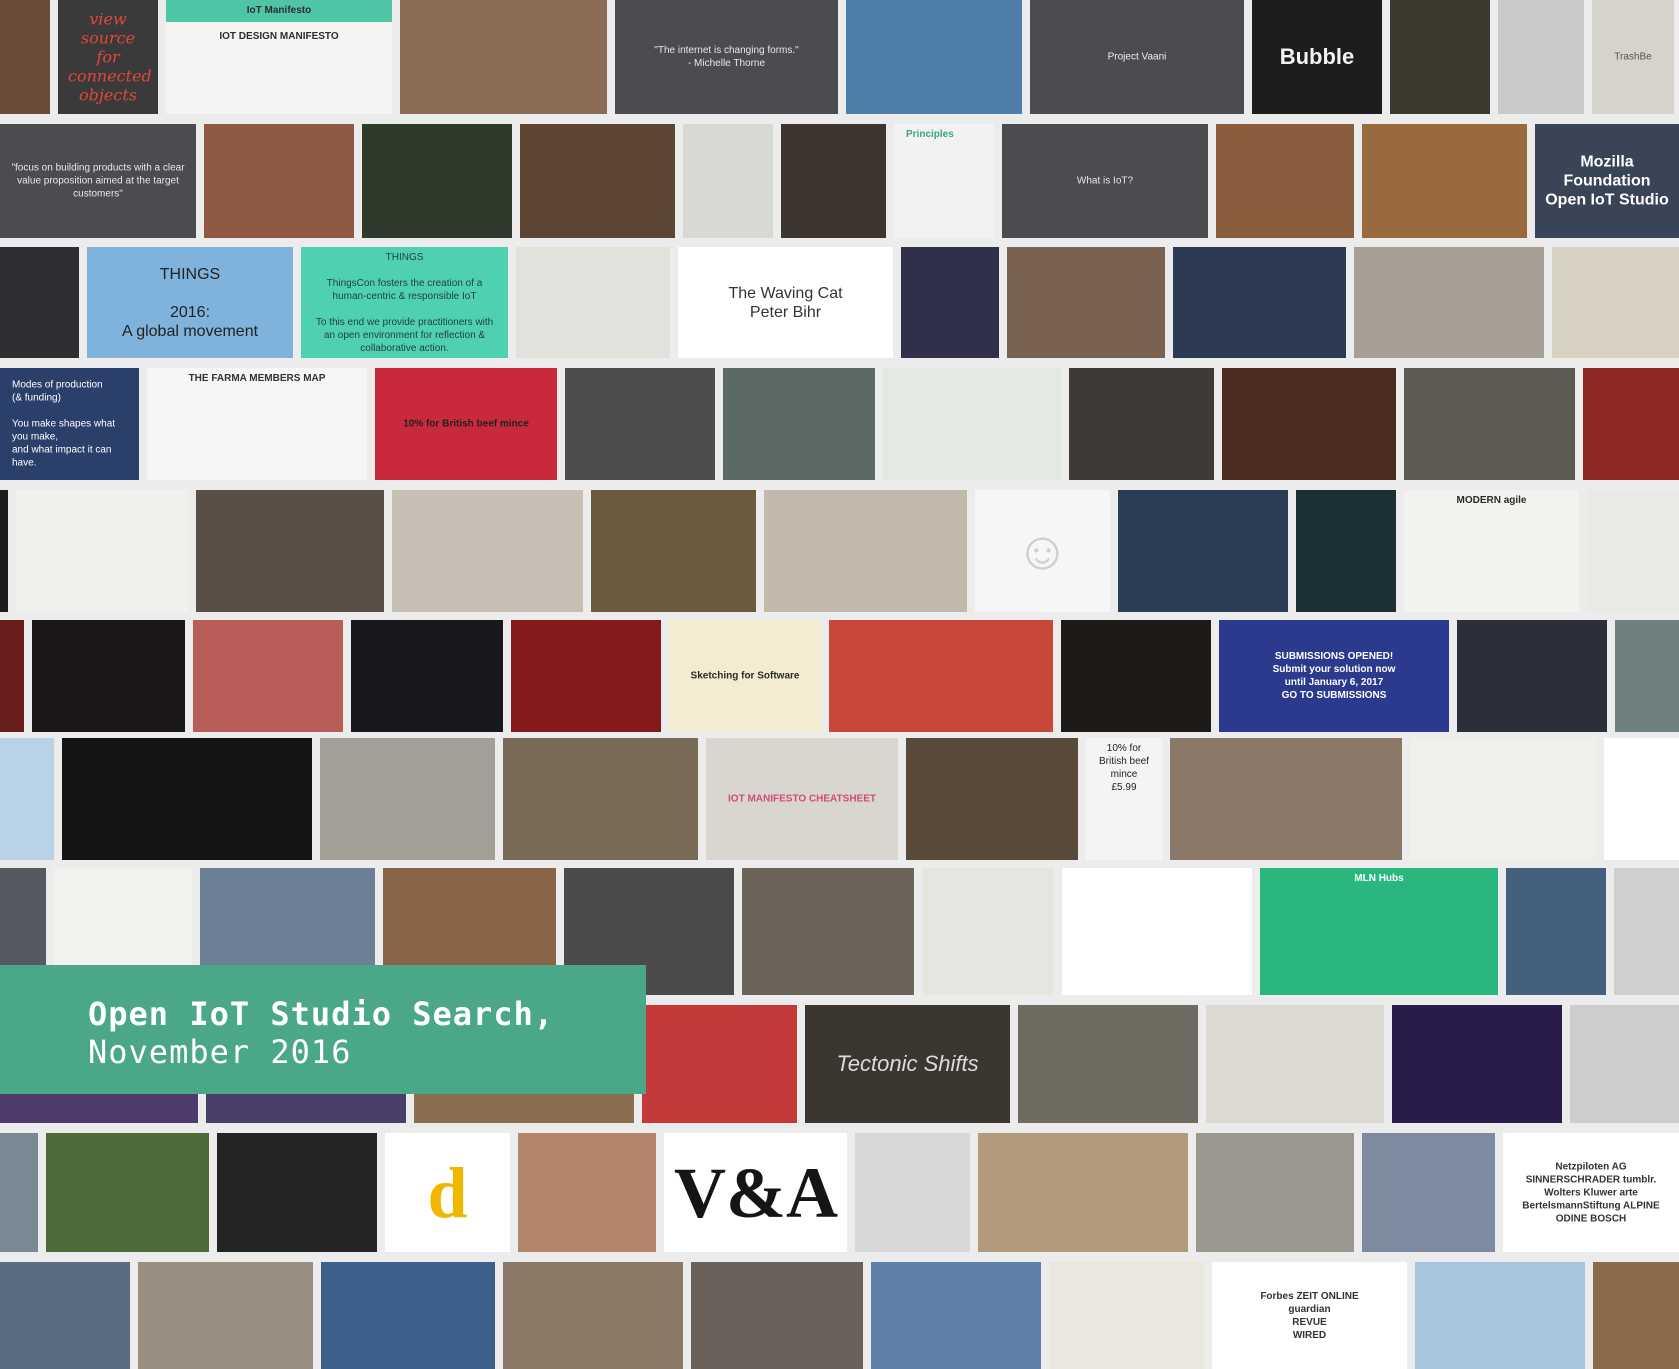 This screenshot has width=1679, height=1369. Describe the element at coordinates (220, 1052) in the screenshot. I see `title-line-2: November 2016` at that location.